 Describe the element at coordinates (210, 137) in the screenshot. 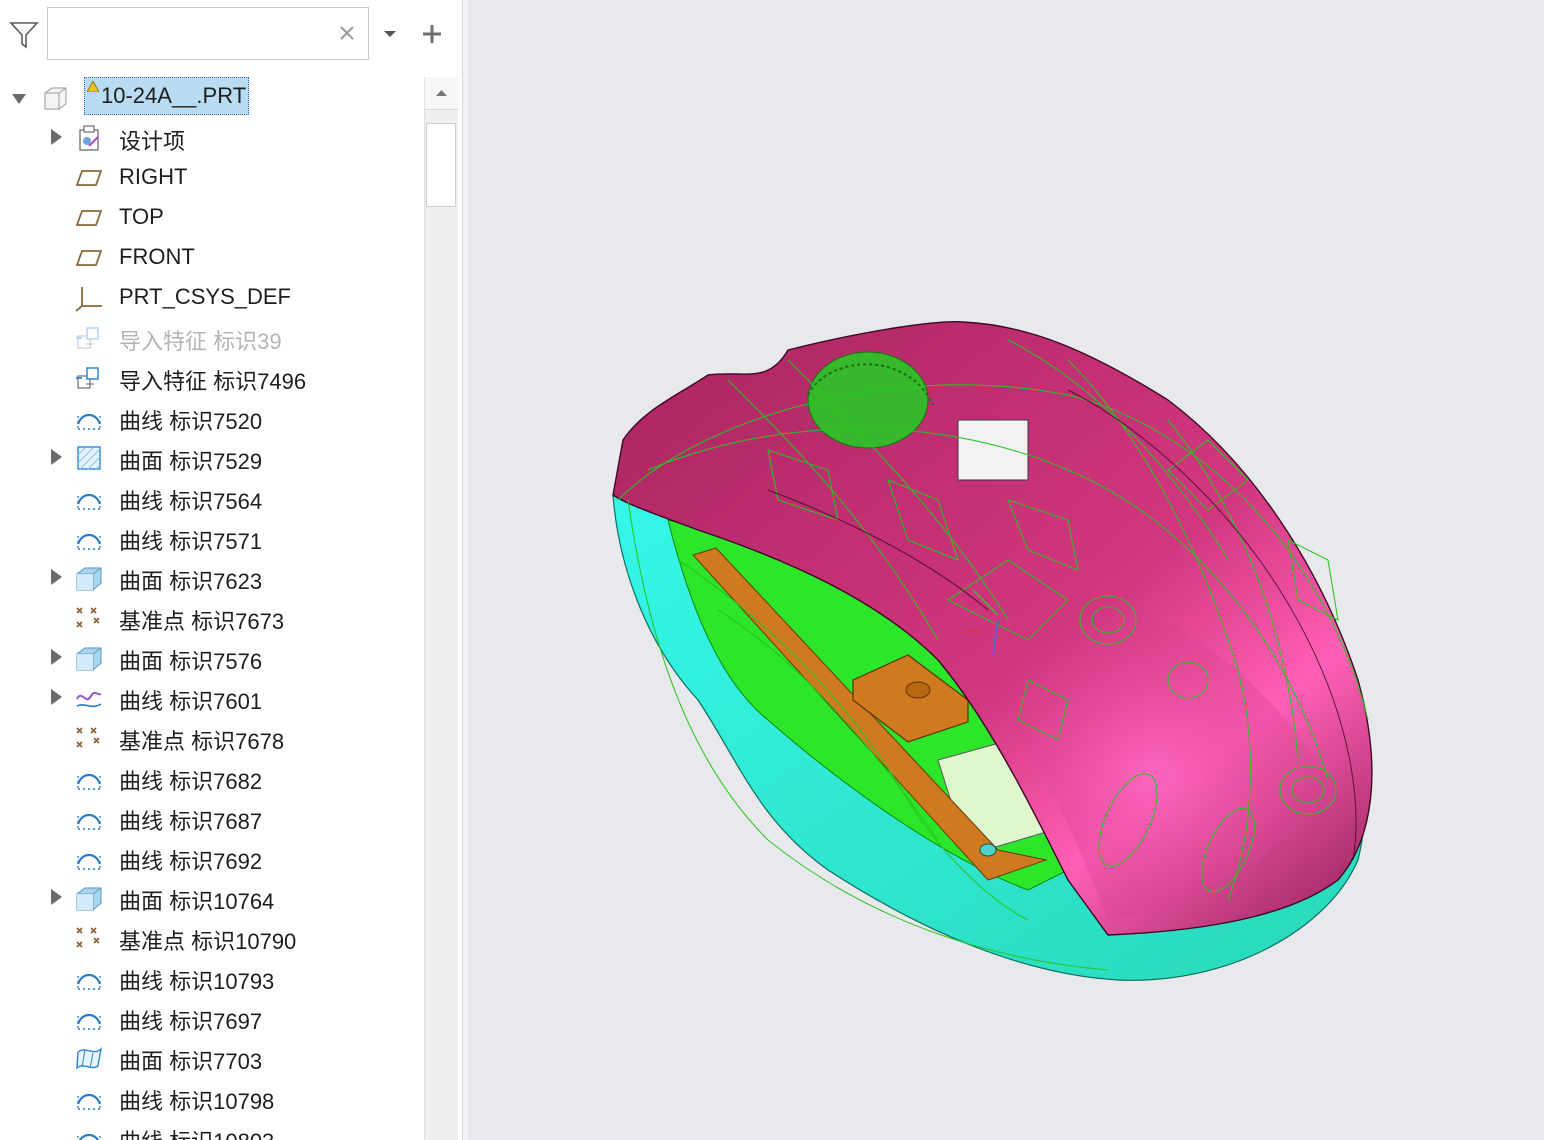

I see `tree-item: 设计项` at that location.